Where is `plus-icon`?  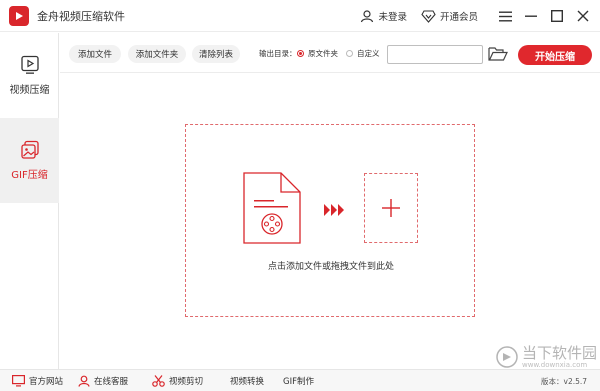
plus-icon is located at coordinates (391, 208).